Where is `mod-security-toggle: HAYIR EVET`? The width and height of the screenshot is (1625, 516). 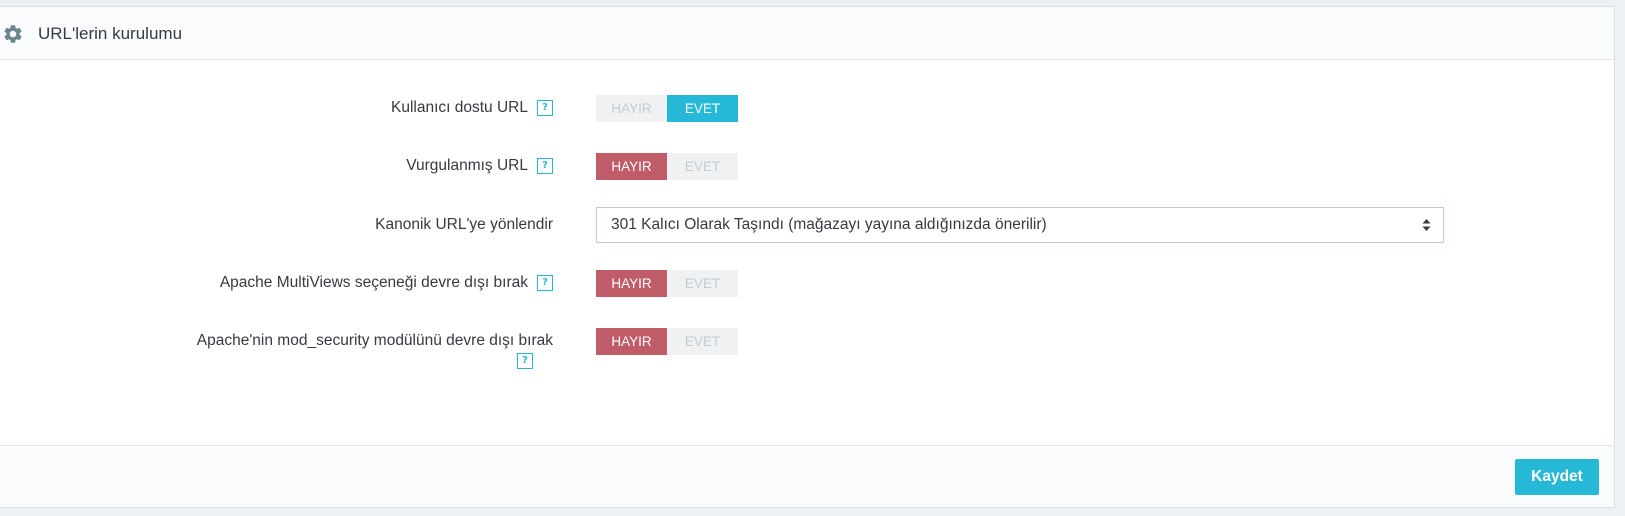
mod-security-toggle: HAYIR EVET is located at coordinates (667, 341).